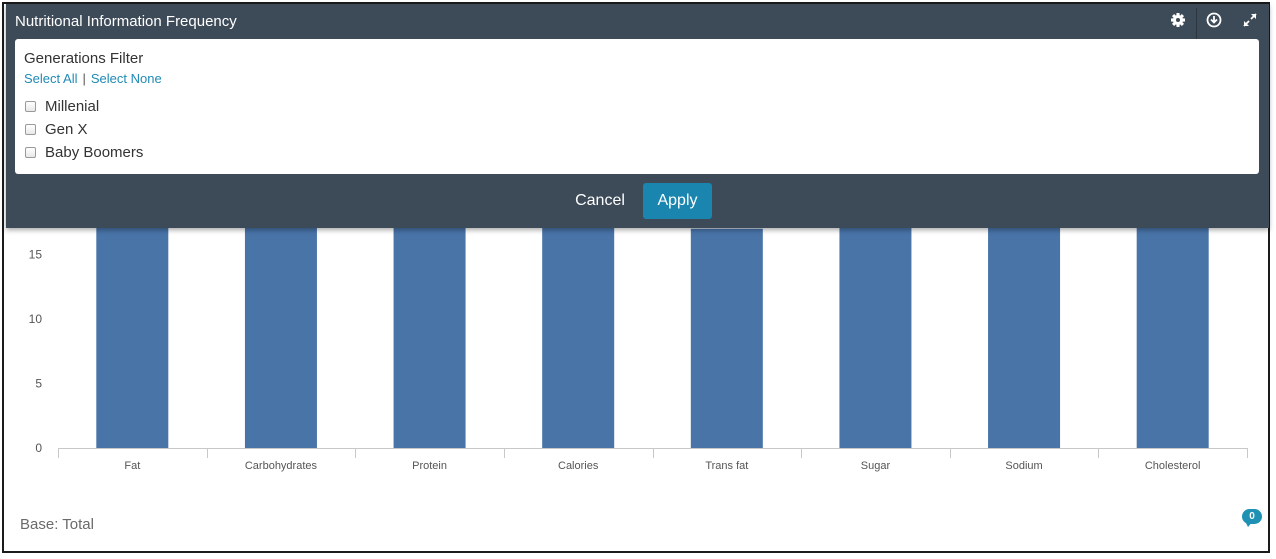 The image size is (1276, 559). I want to click on option-gen-x: Gen X, so click(56, 129).